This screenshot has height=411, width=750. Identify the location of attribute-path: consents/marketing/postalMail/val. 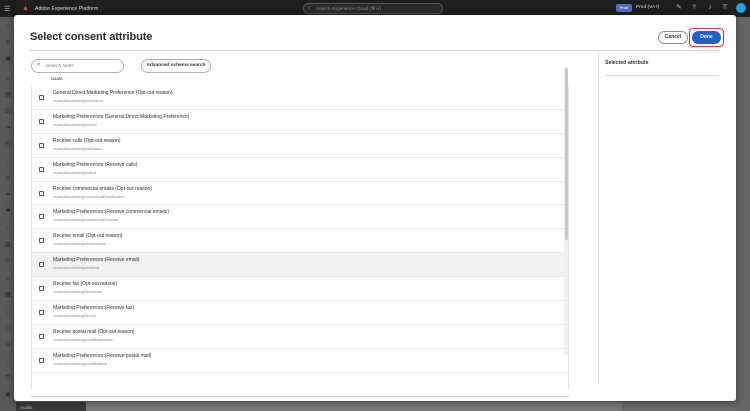
(80, 363).